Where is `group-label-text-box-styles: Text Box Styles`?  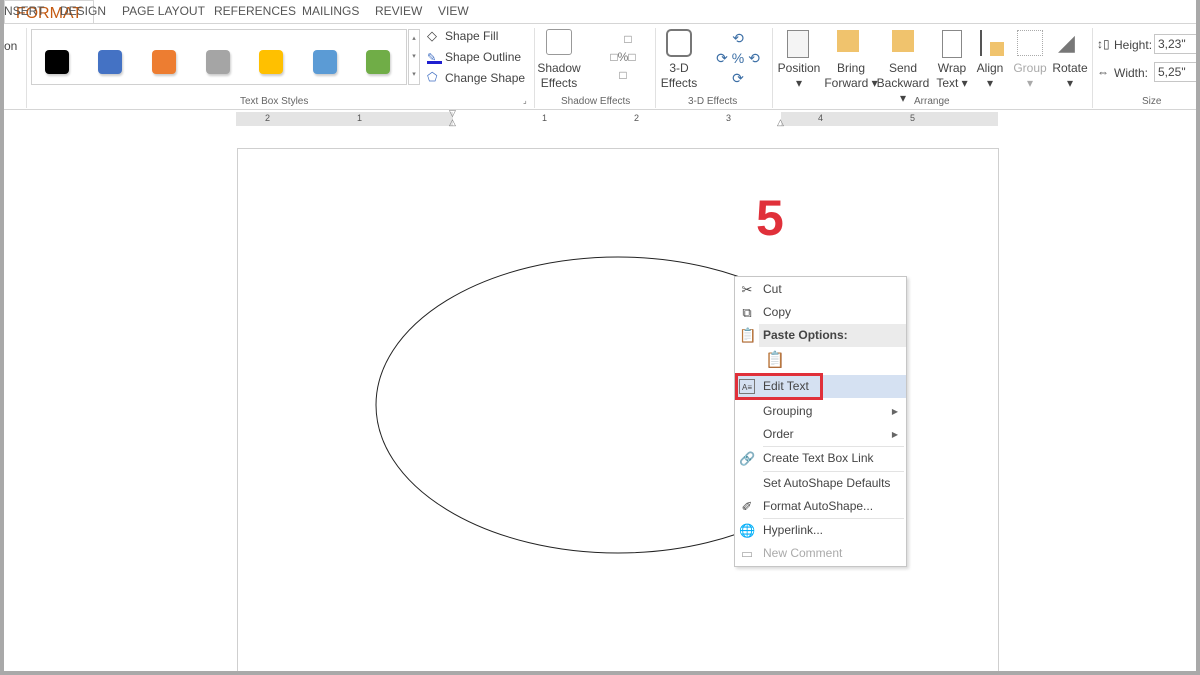
group-label-text-box-styles: Text Box Styles is located at coordinates (274, 101).